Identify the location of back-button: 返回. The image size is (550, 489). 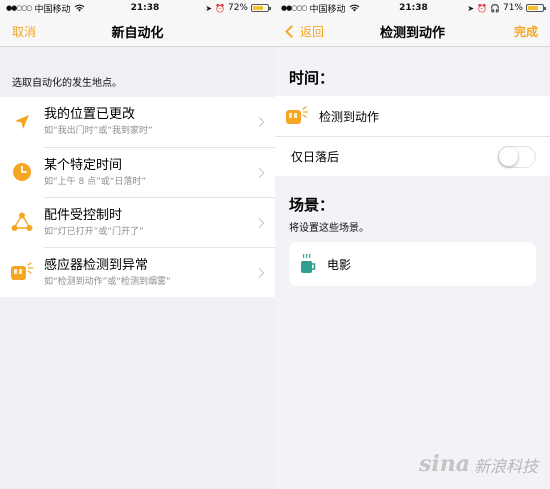
(305, 31).